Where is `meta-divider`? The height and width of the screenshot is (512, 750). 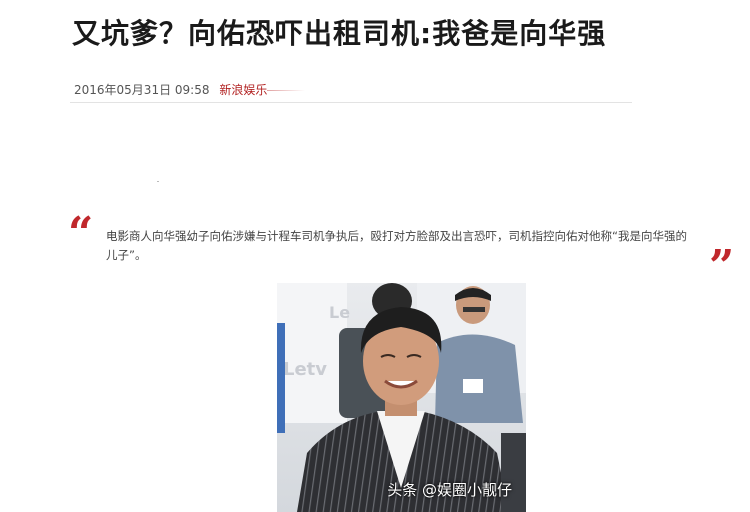 meta-divider is located at coordinates (351, 102).